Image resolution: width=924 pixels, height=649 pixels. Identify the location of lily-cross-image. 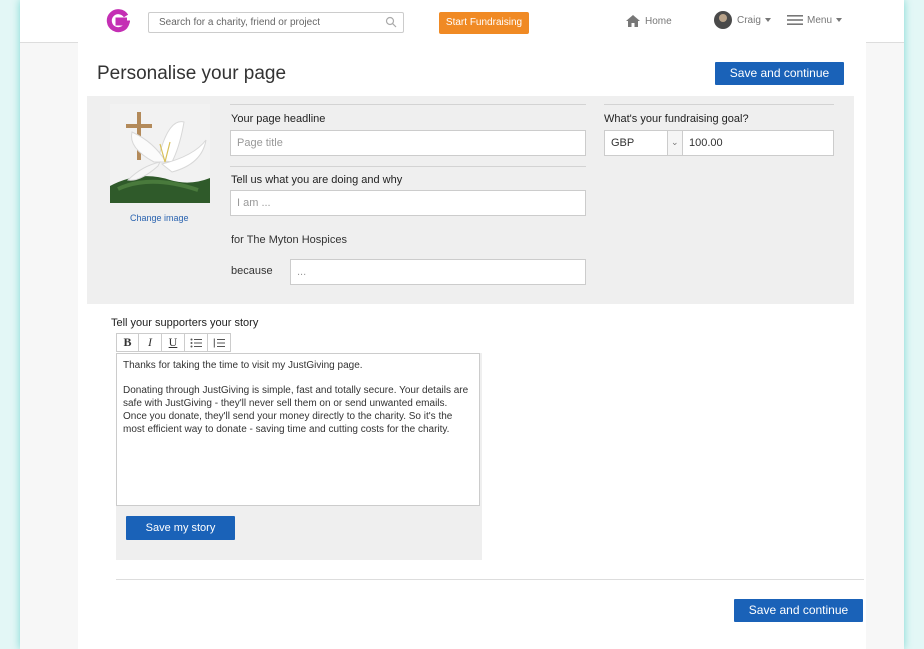
(160, 153).